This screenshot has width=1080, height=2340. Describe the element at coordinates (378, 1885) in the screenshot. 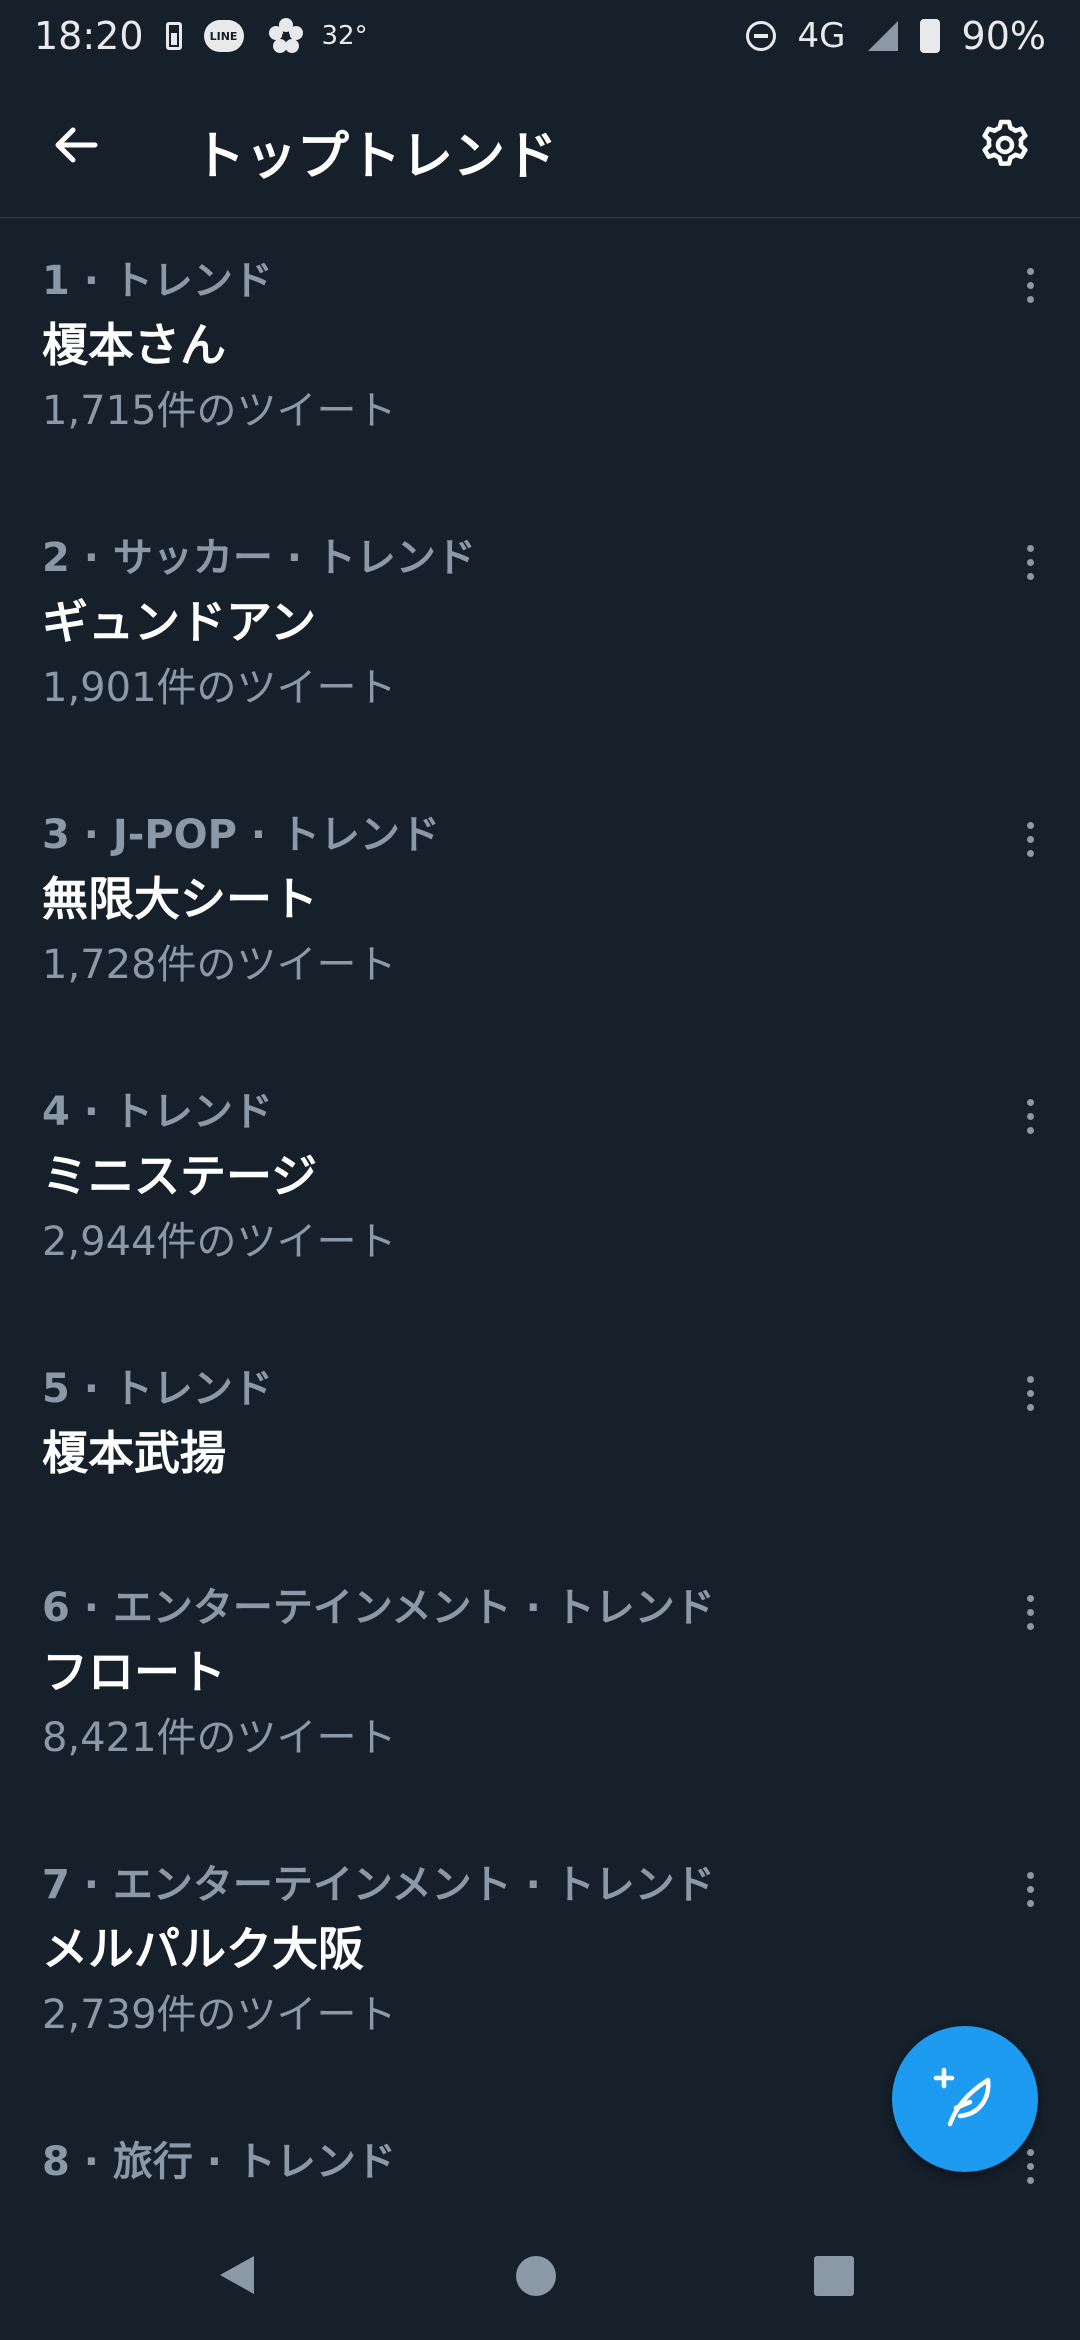

I see `trend-meta: 7 · エンターテインメント · トレンド` at that location.